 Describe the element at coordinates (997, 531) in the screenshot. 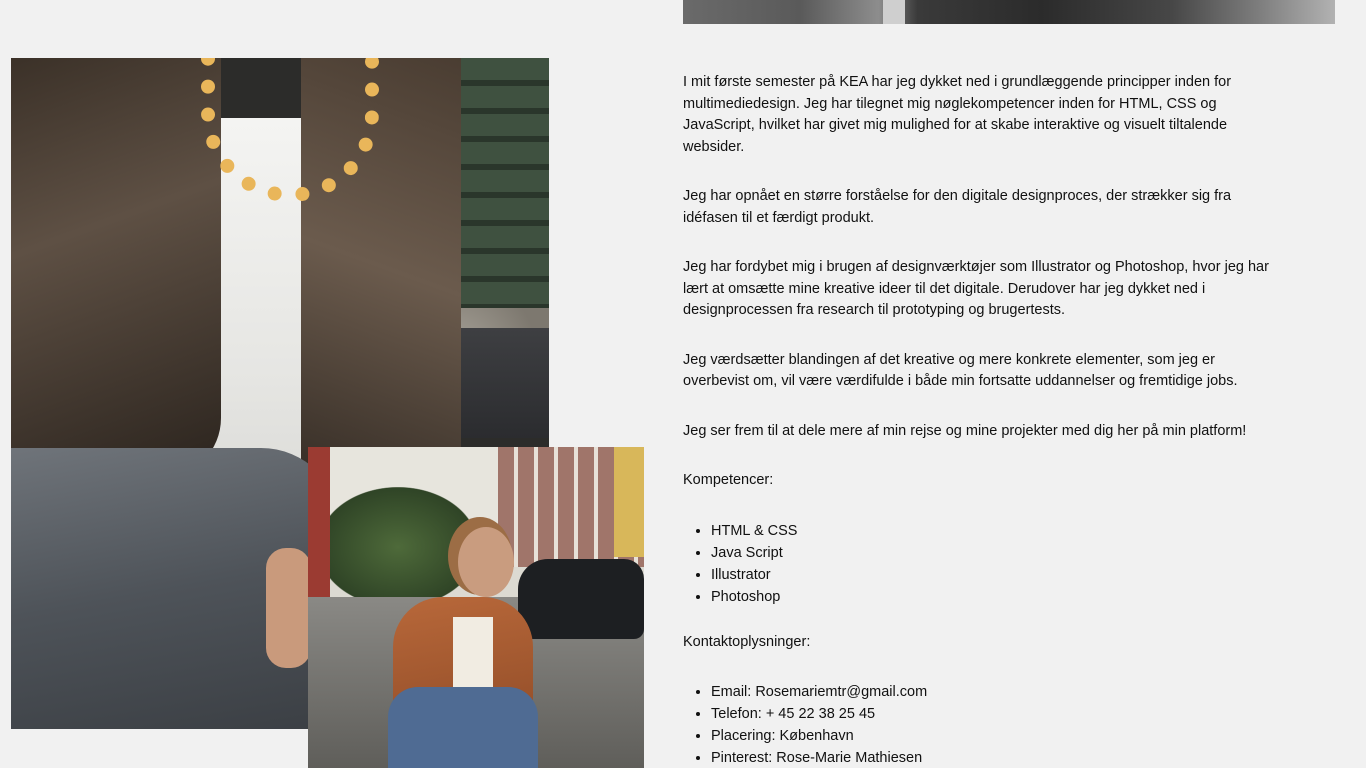

I see `list-item: HTML & CSS` at that location.